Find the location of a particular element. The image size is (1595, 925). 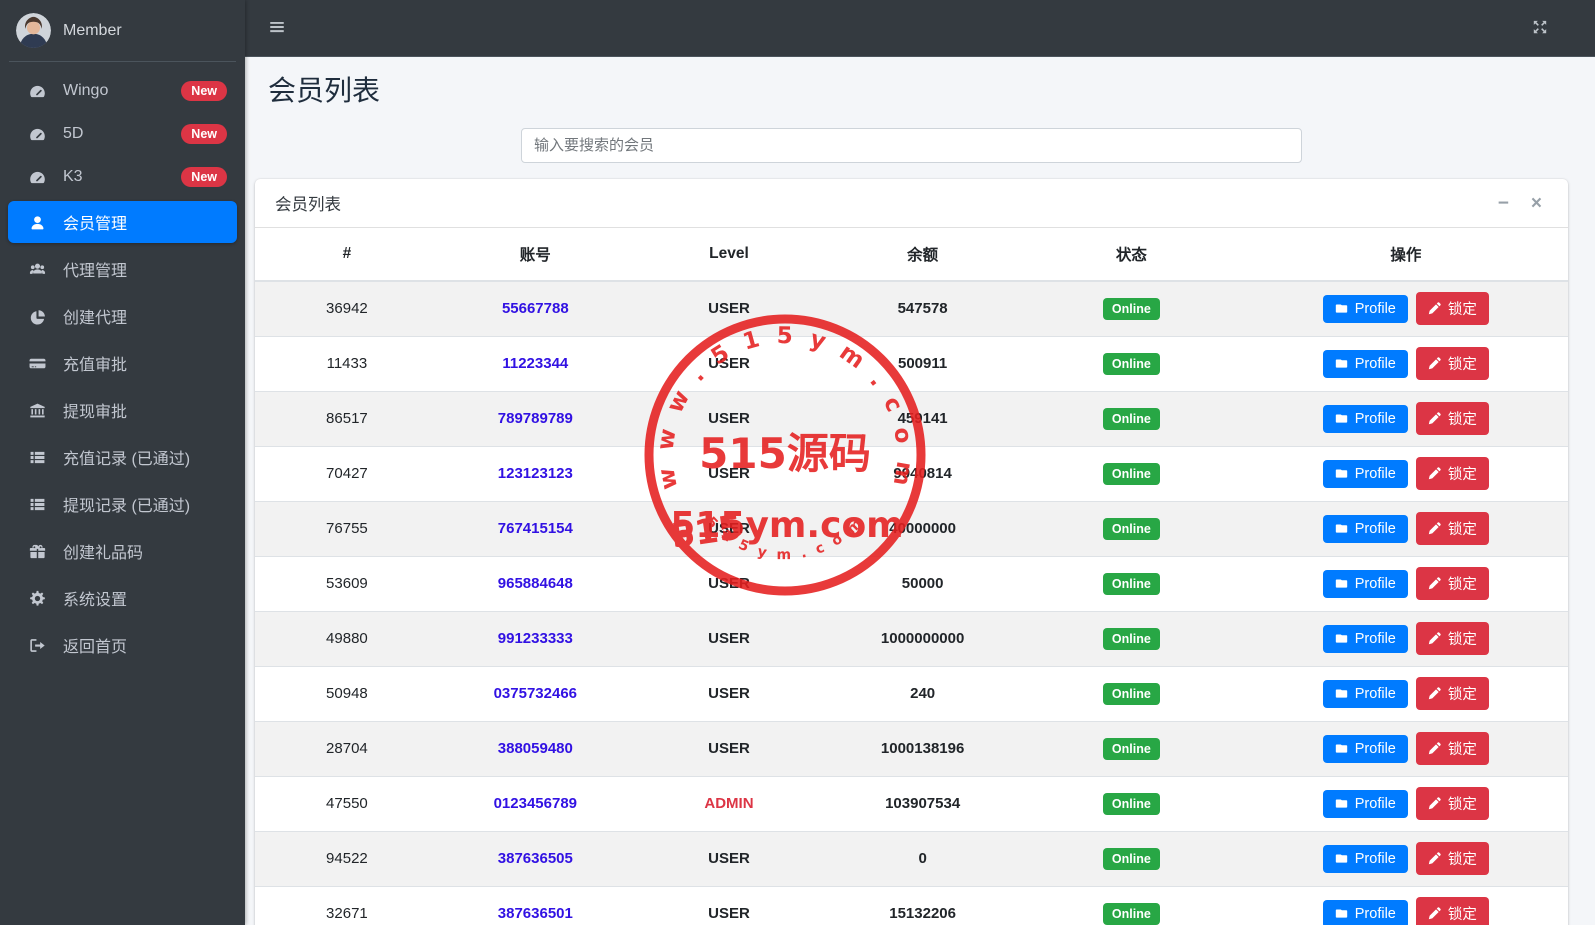

sidebar-item-recharge-records: 充值记录 (已通过) is located at coordinates (122, 457).